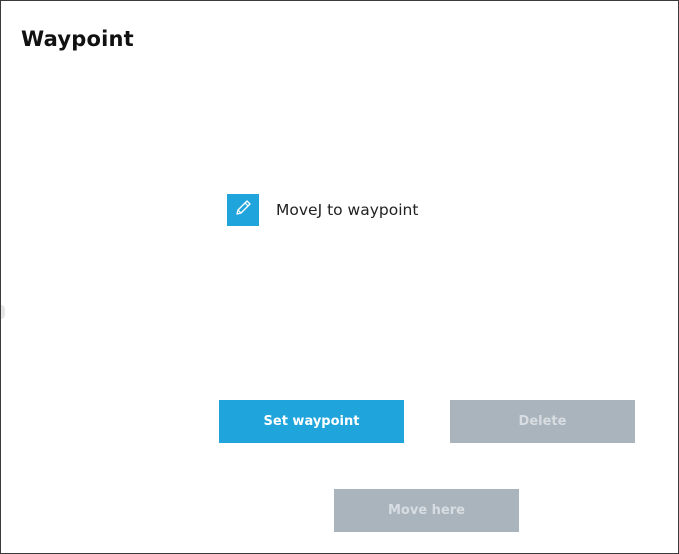 The image size is (679, 554). I want to click on page-title: Waypoint, so click(77, 39).